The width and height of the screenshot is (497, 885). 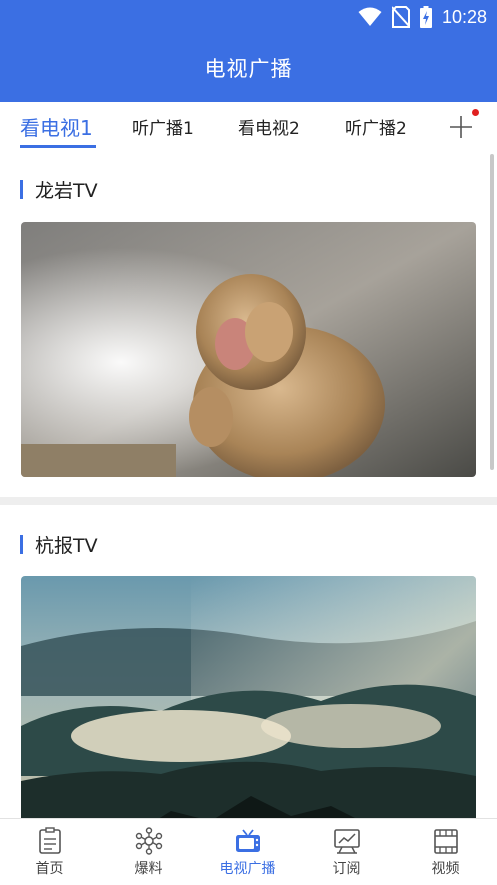 What do you see at coordinates (56, 126) in the screenshot?
I see `tab-watch-tv-1: 看电视1` at bounding box center [56, 126].